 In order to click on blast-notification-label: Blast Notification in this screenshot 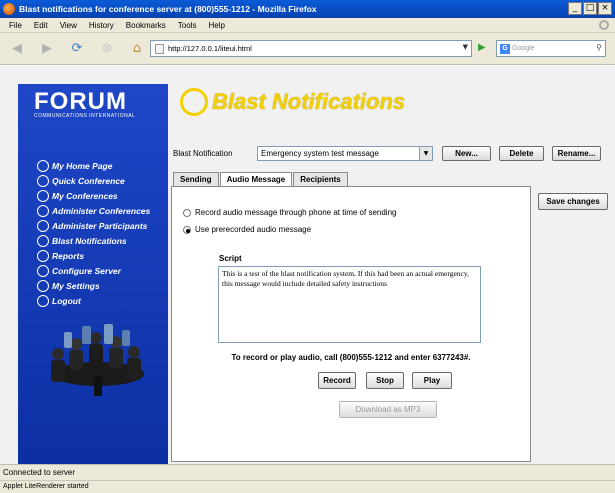, I will do `click(203, 153)`.